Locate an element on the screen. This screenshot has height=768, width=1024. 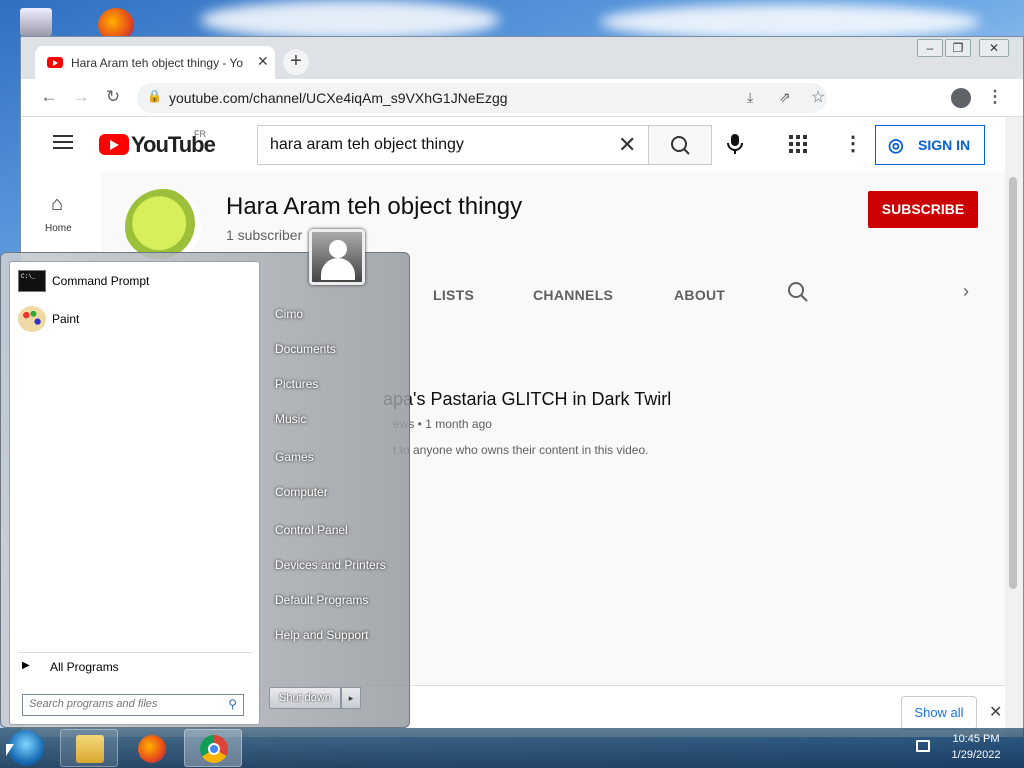
start-search-input is located at coordinates (124, 704).